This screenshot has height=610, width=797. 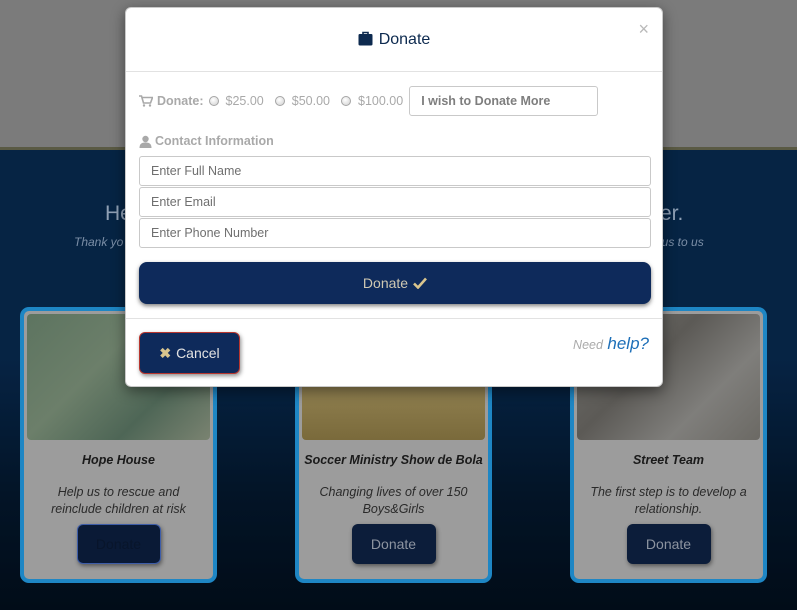 I want to click on help-need-text: Need, so click(x=588, y=345).